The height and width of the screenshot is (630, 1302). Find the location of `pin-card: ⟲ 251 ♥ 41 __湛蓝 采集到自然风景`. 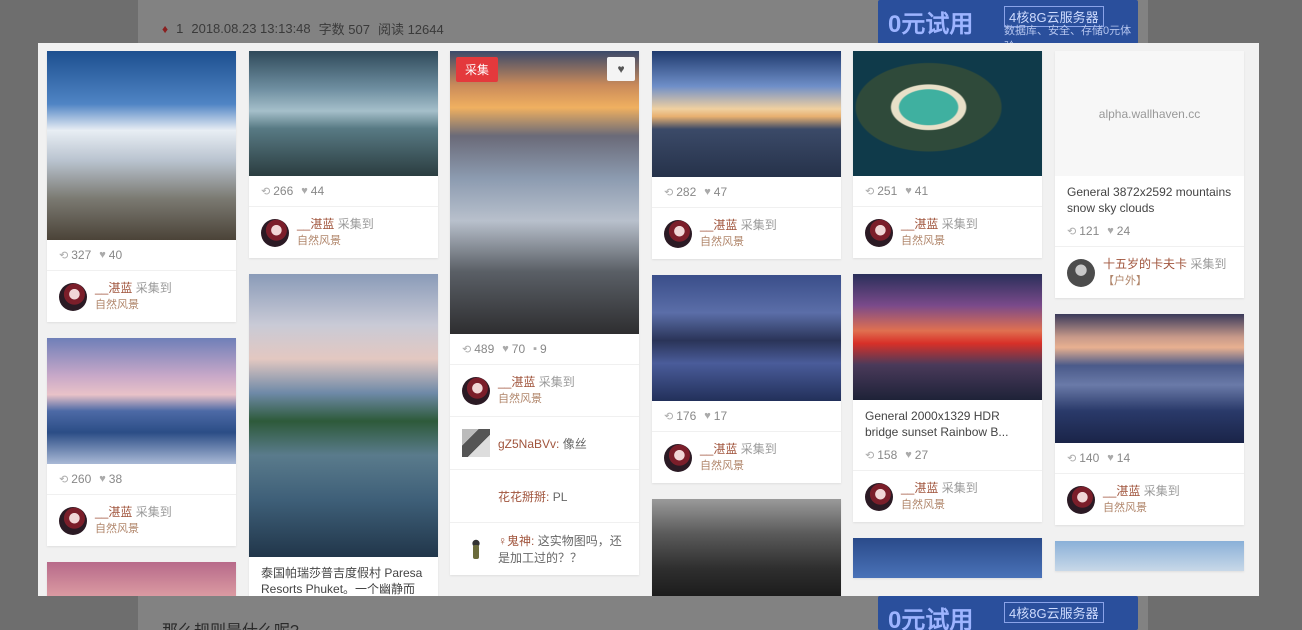

pin-card: ⟲ 251 ♥ 41 __湛蓝 采集到自然风景 is located at coordinates (947, 154).